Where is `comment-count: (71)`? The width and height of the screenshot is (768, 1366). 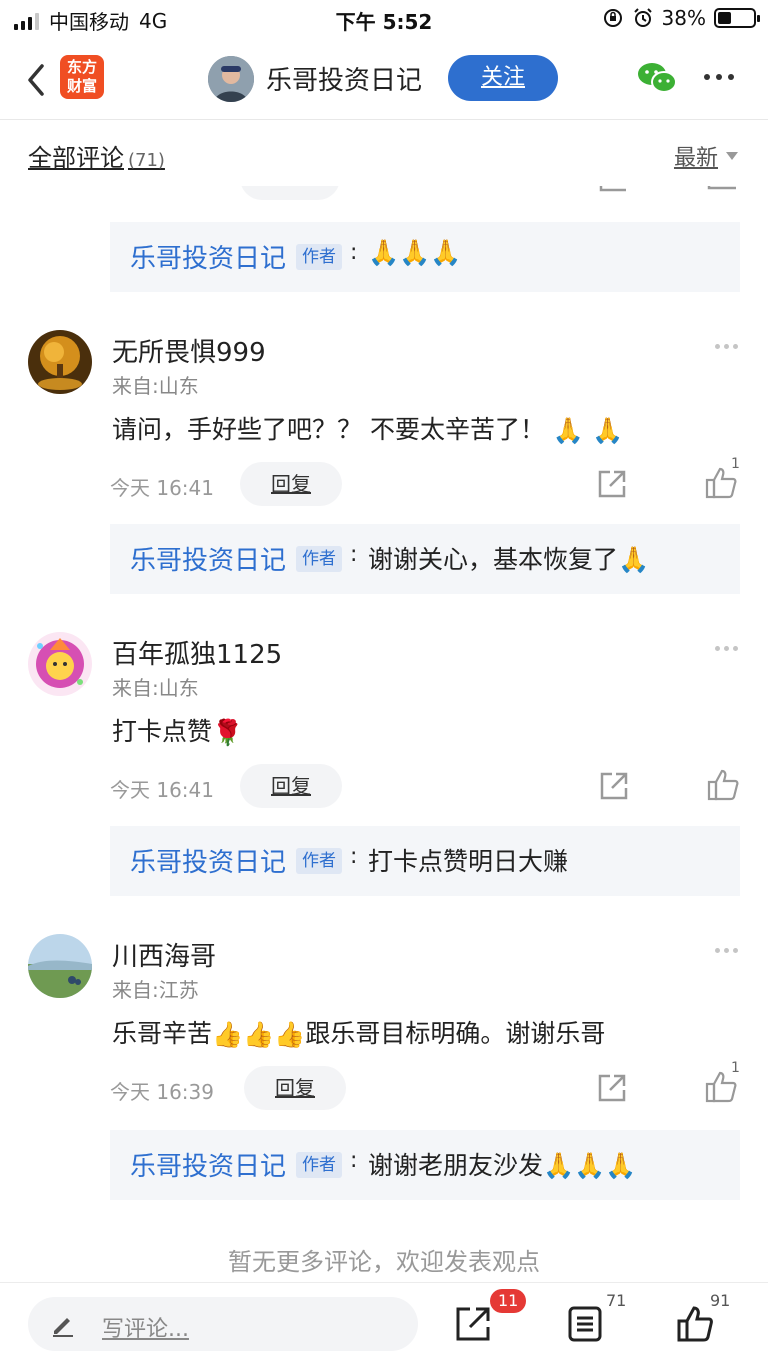 comment-count: (71) is located at coordinates (146, 160).